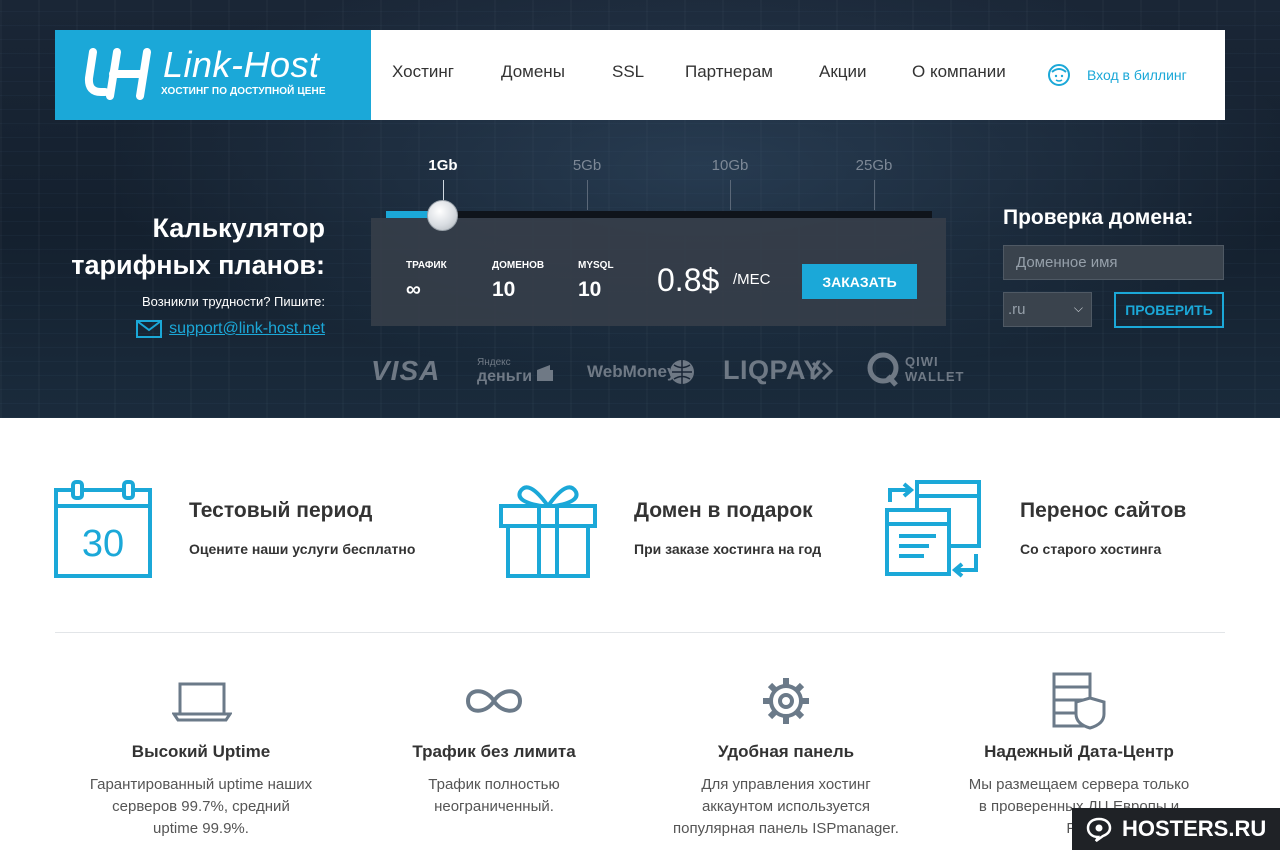  What do you see at coordinates (959, 72) in the screenshot?
I see `nav-about: О компании` at bounding box center [959, 72].